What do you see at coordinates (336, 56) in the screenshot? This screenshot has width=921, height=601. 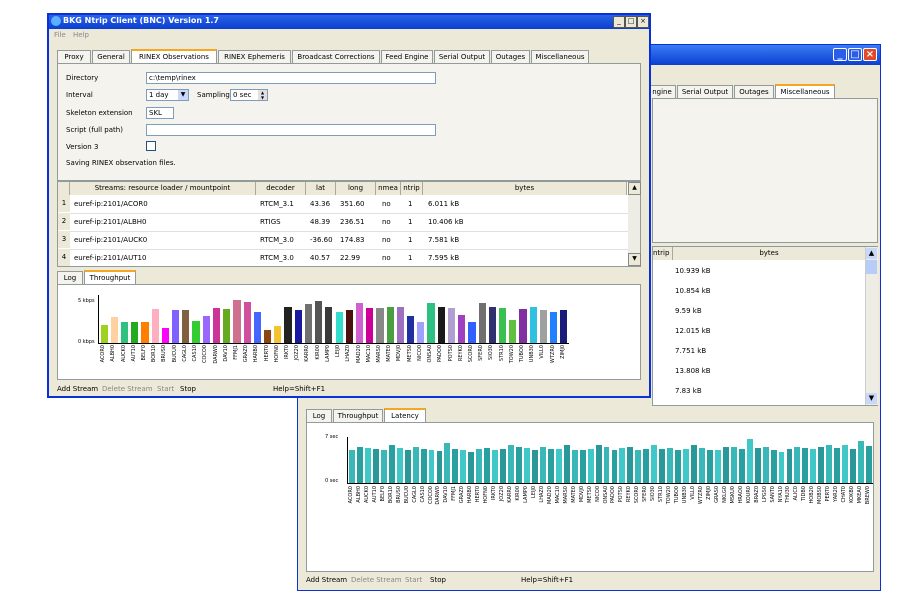 I see `tab-broadcast-corrections: Broadcast Corrections` at bounding box center [336, 56].